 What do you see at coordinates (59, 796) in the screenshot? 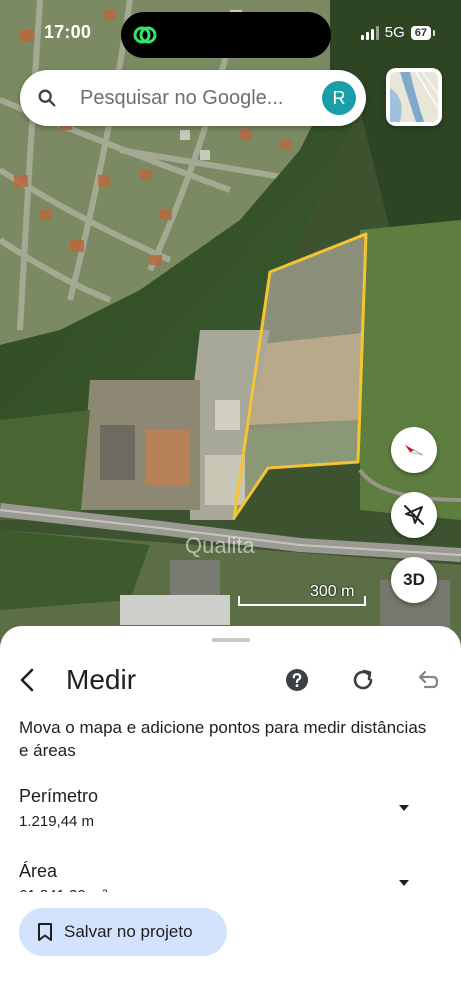
I see `perimeter-label: Perímetro` at bounding box center [59, 796].